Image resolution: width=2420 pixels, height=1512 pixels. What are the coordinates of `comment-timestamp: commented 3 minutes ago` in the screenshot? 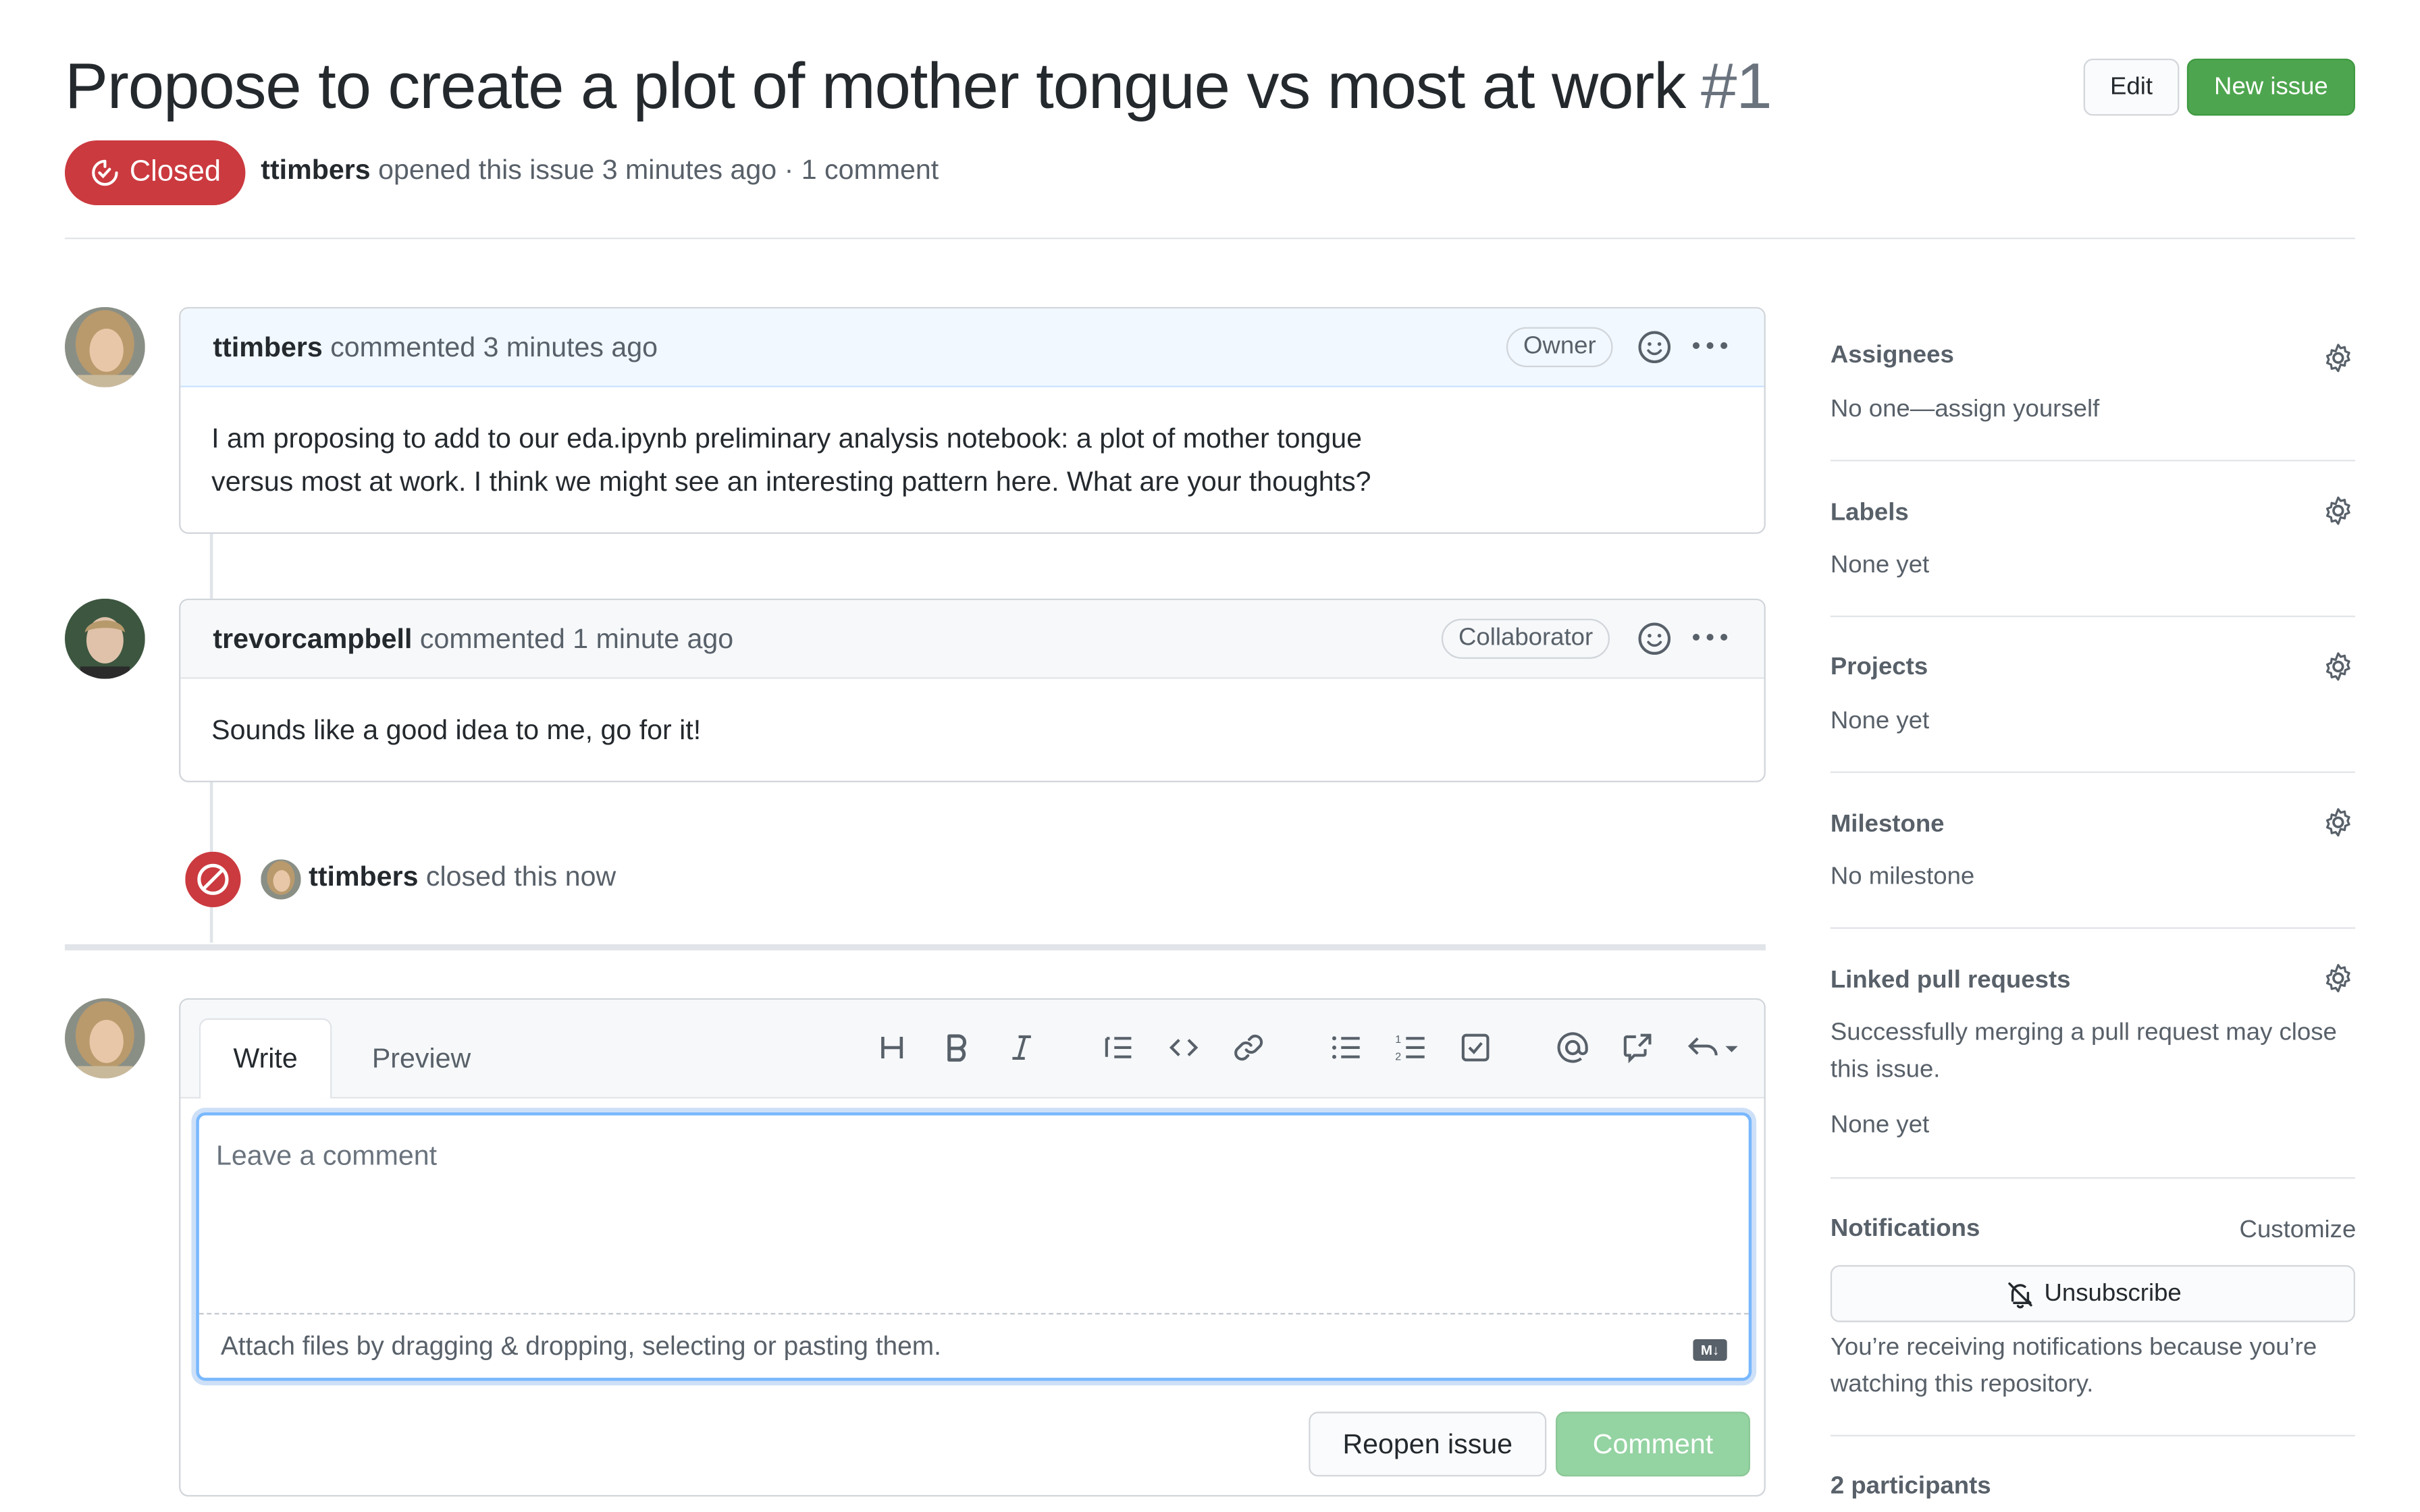 It's located at (494, 346).